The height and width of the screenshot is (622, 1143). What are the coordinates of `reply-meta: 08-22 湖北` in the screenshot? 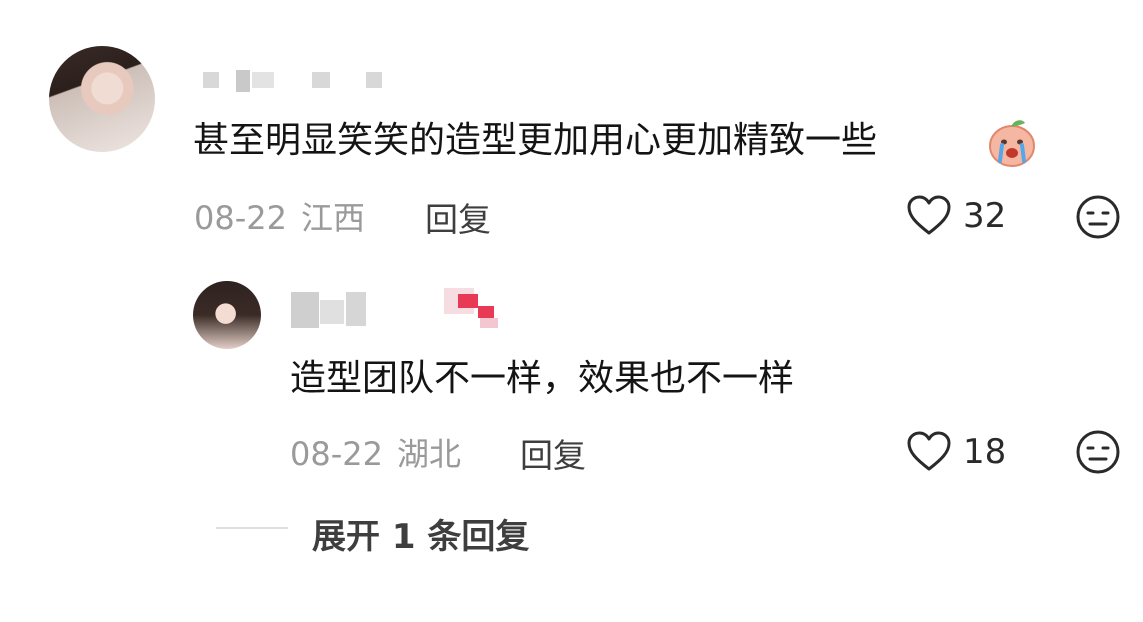 It's located at (375, 452).